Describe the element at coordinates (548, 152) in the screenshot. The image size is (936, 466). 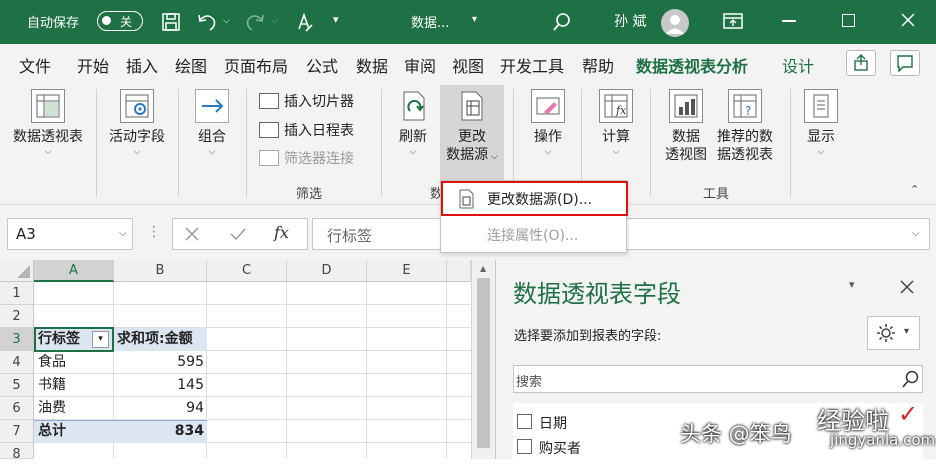
I see `chevron-down-icon: ⌵` at that location.